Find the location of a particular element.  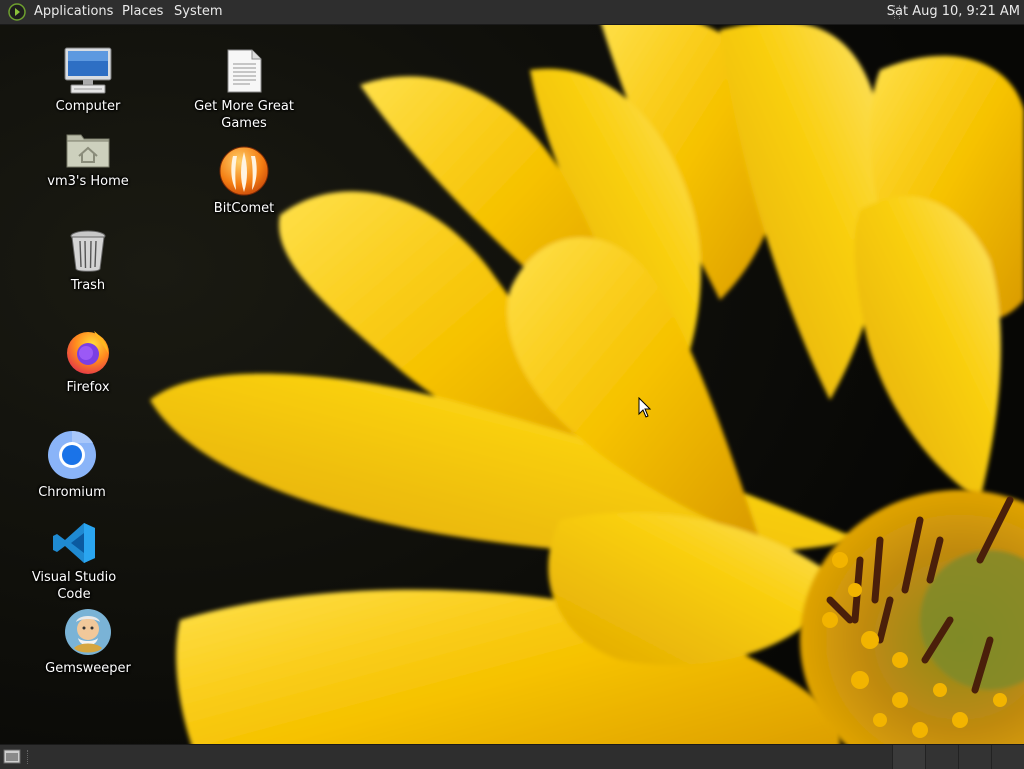

desktop-icon-label: Firefox is located at coordinates (88, 387).